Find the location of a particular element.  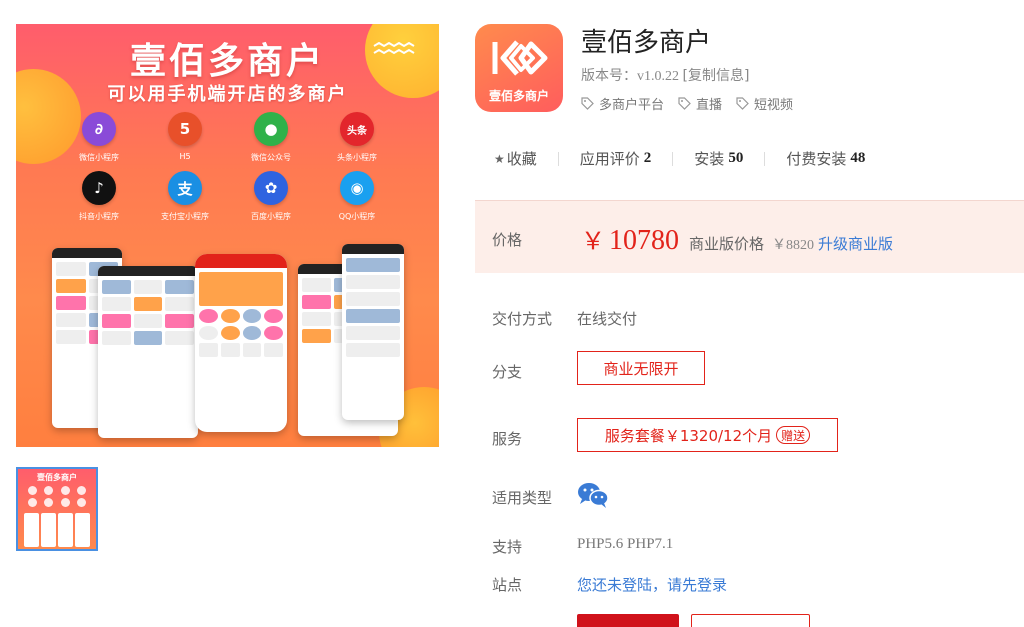

app-logo-label: 壹佰多商户 is located at coordinates (518, 96).